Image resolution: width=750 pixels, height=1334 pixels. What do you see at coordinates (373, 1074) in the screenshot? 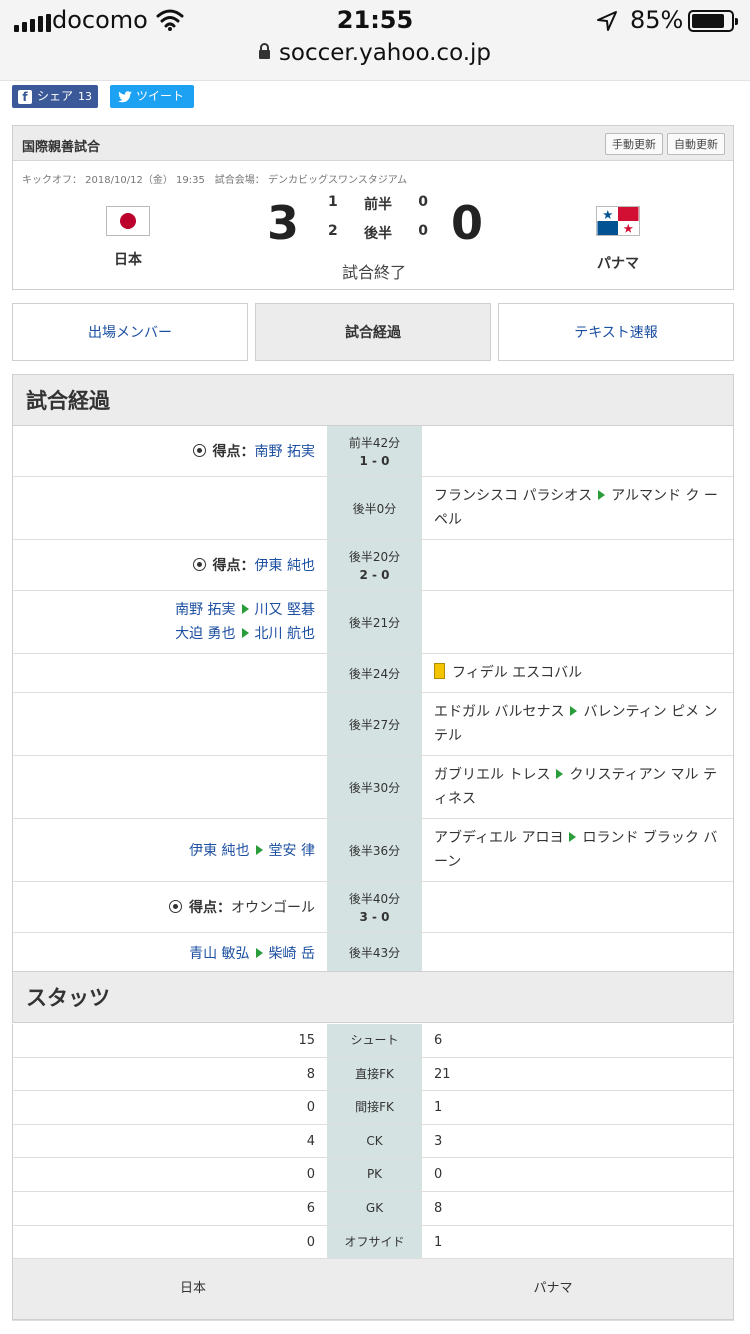
I see `table-row: 8 直接FK 21` at bounding box center [373, 1074].